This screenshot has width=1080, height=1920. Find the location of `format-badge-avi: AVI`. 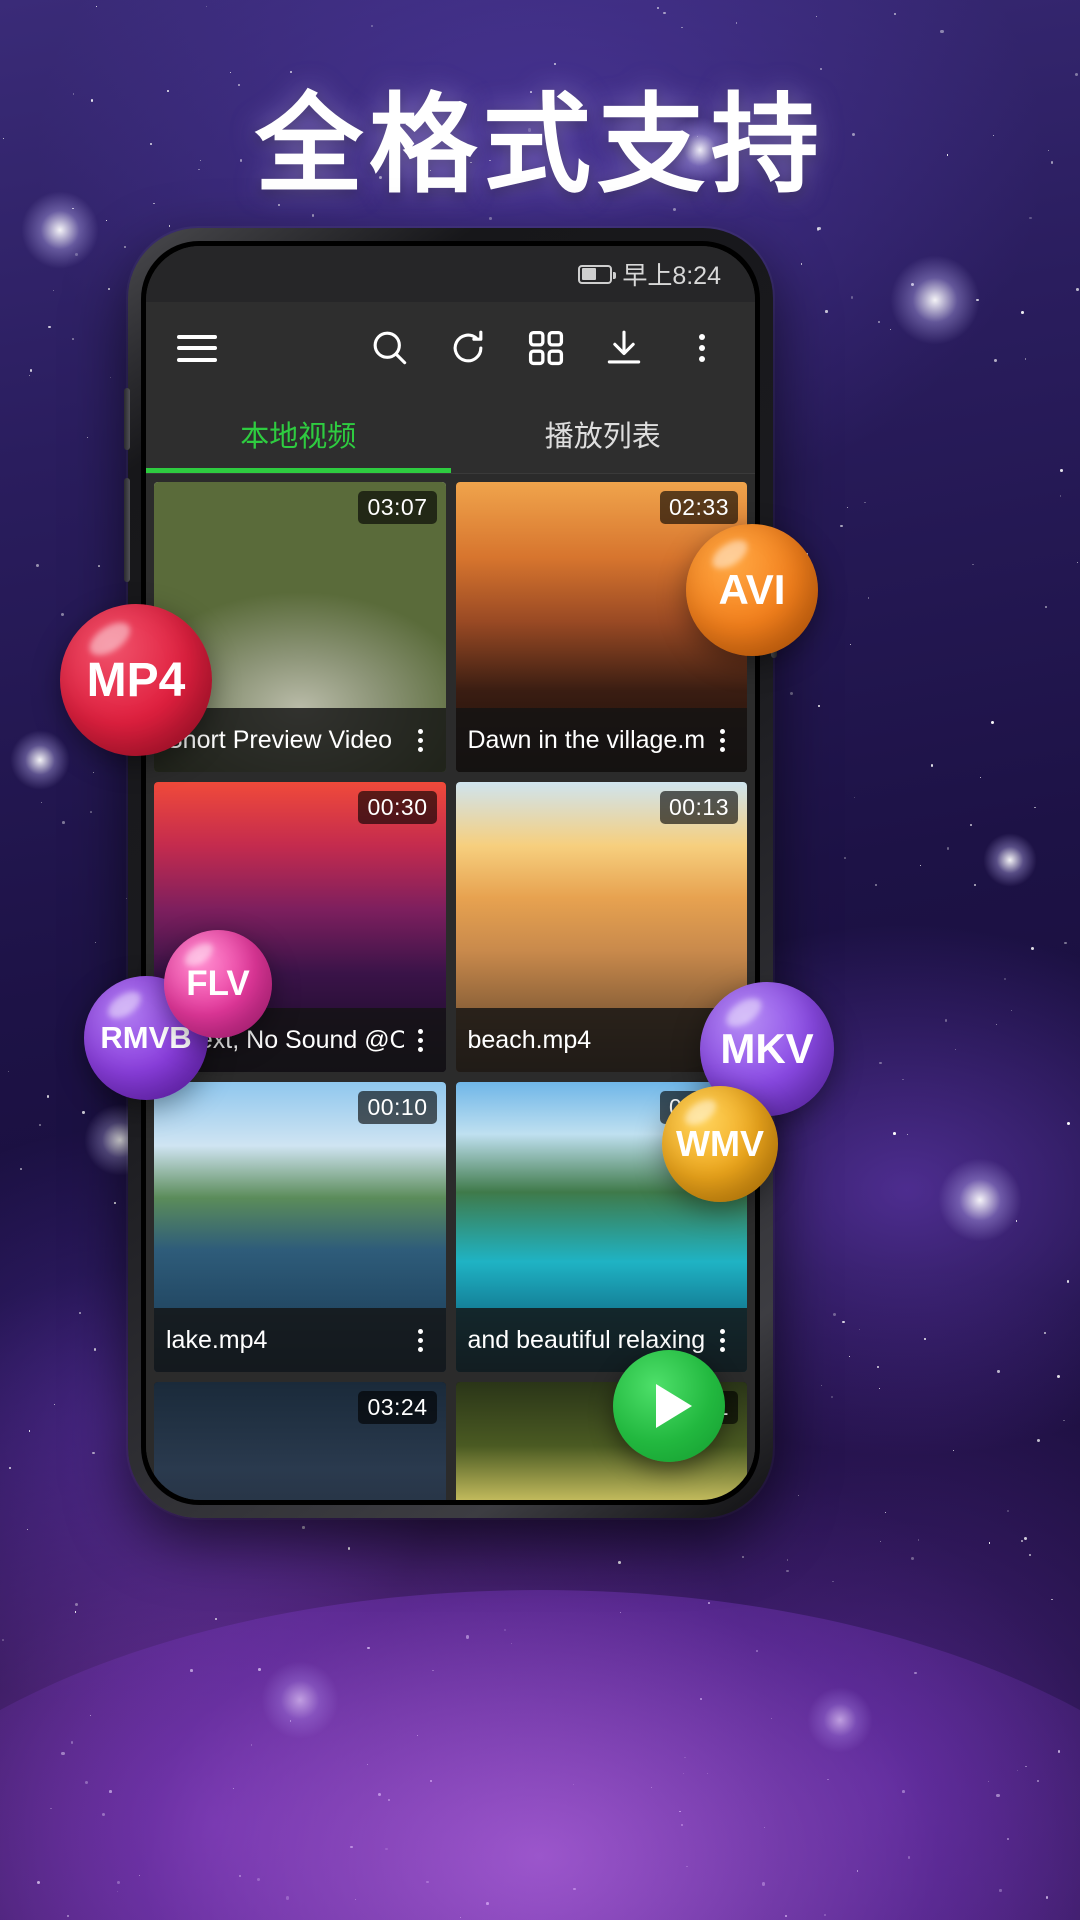

format-badge-avi: AVI is located at coordinates (752, 590).